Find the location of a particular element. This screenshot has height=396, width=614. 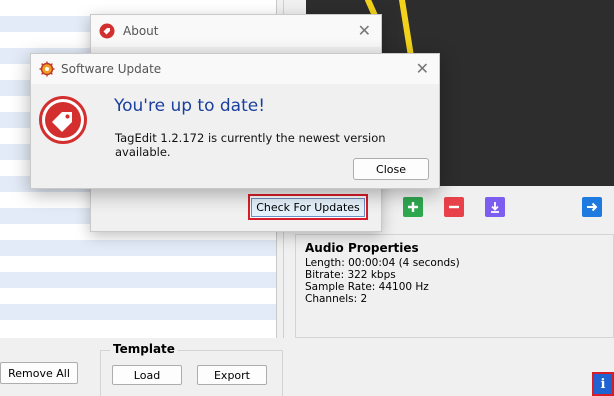

next-artwork-button is located at coordinates (592, 207).